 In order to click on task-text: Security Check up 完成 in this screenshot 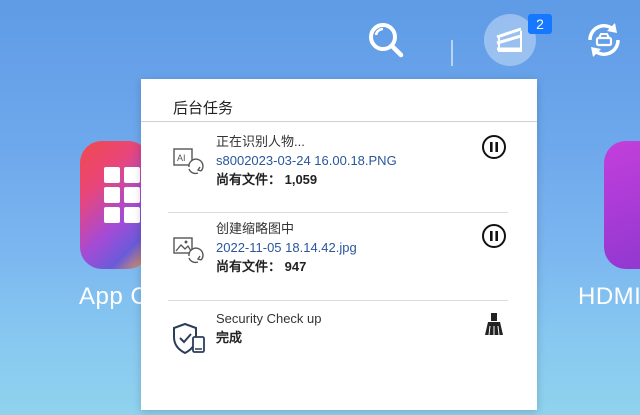, I will do `click(269, 328)`.